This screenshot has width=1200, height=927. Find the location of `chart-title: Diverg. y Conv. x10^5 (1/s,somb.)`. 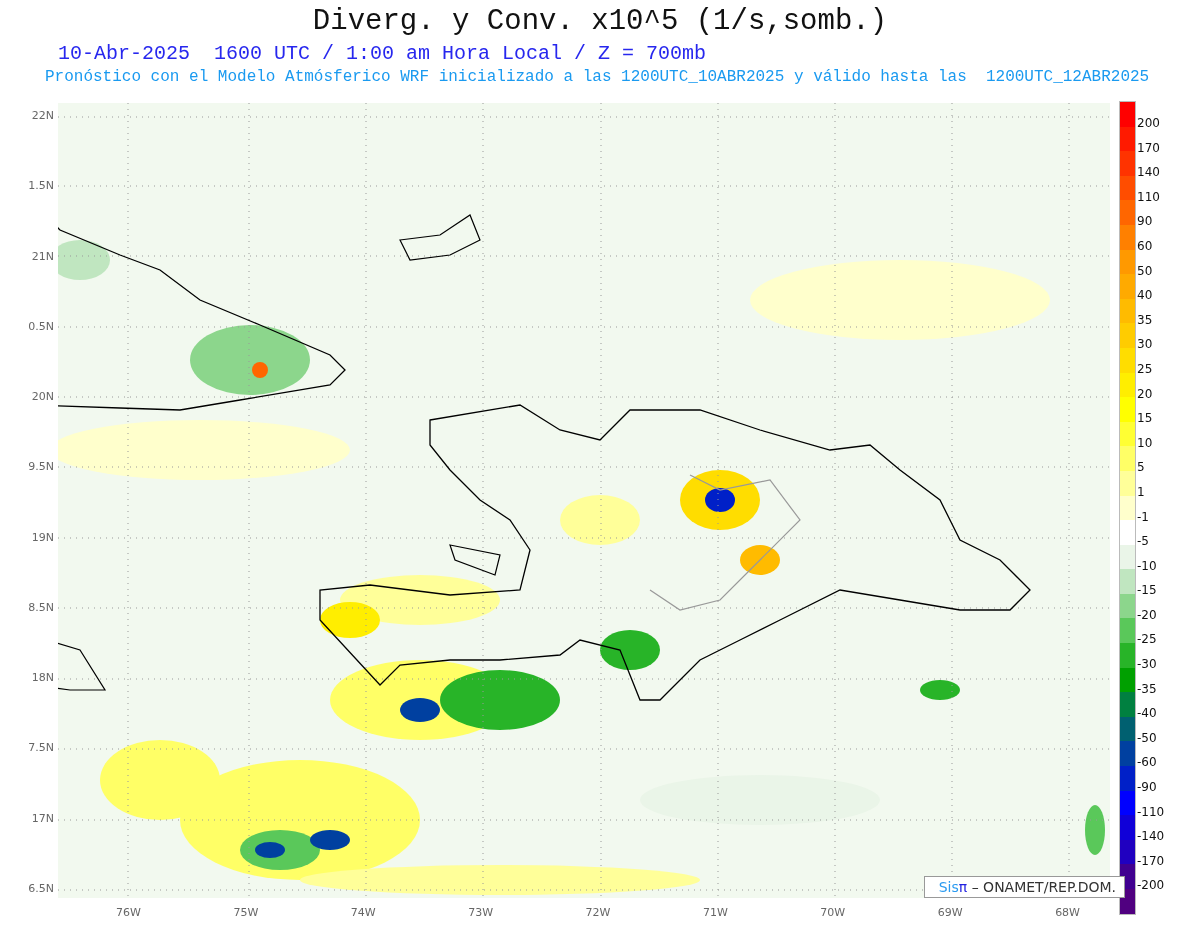

chart-title: Diverg. y Conv. x10^5 (1/s,somb.) is located at coordinates (600, 22).